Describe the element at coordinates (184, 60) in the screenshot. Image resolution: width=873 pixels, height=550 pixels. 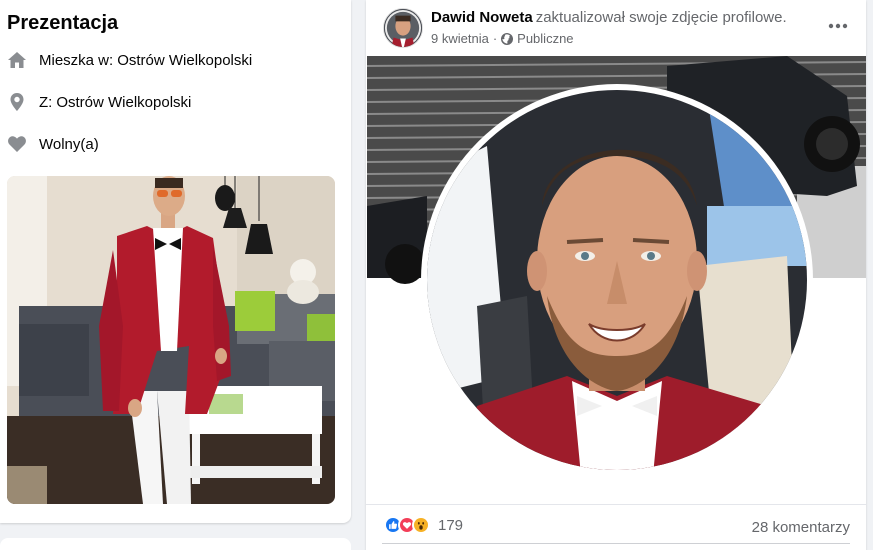
I see `lives-in-value: Ostrów Wielkopolski` at that location.